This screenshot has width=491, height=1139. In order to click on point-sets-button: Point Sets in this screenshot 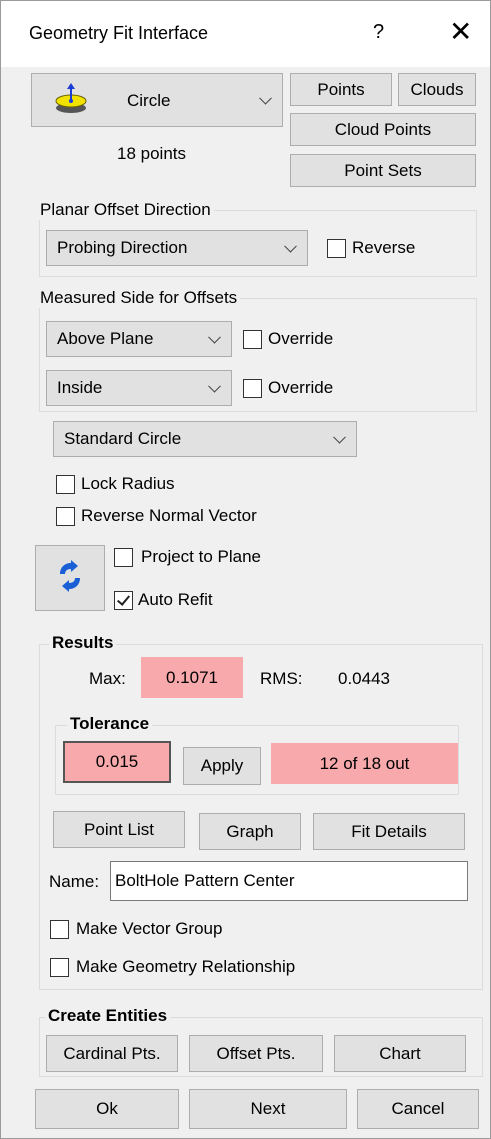, I will do `click(383, 170)`.